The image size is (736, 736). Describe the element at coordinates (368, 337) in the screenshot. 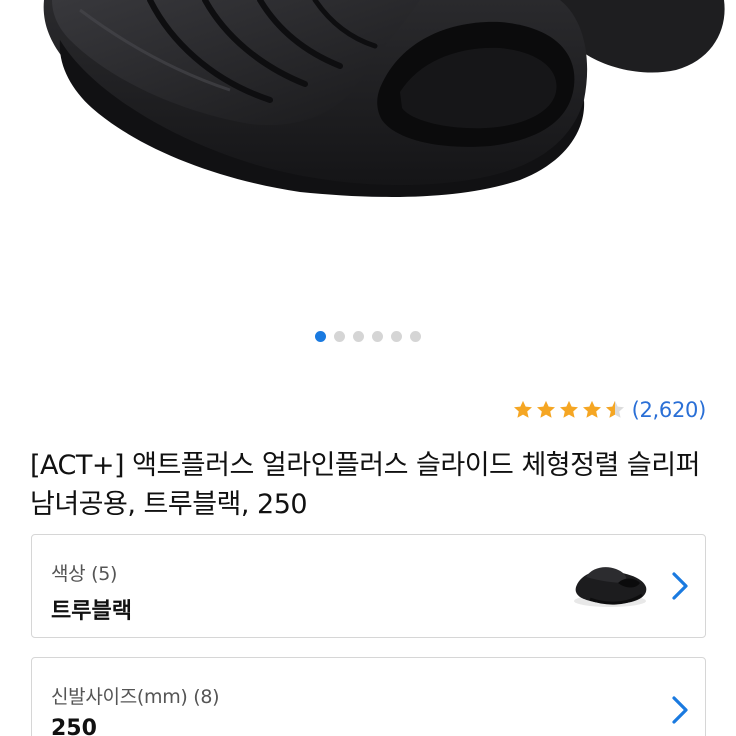

I see `carousel-indicator` at that location.